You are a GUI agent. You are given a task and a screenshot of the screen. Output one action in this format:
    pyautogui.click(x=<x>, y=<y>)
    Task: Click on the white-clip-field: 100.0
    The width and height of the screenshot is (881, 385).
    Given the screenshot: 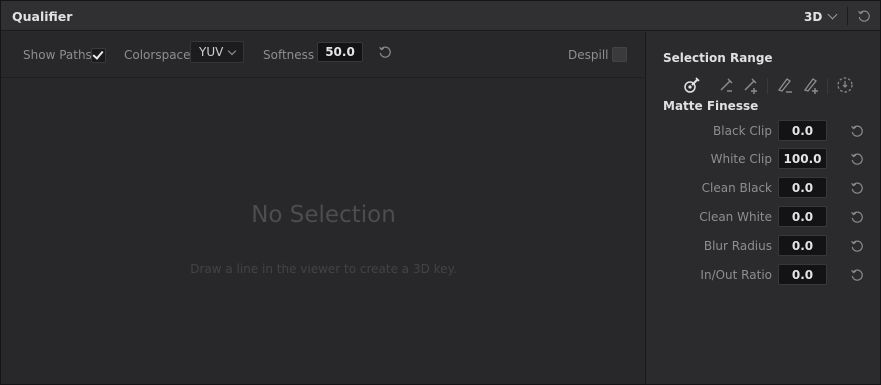 What is the action you would take?
    pyautogui.click(x=802, y=158)
    